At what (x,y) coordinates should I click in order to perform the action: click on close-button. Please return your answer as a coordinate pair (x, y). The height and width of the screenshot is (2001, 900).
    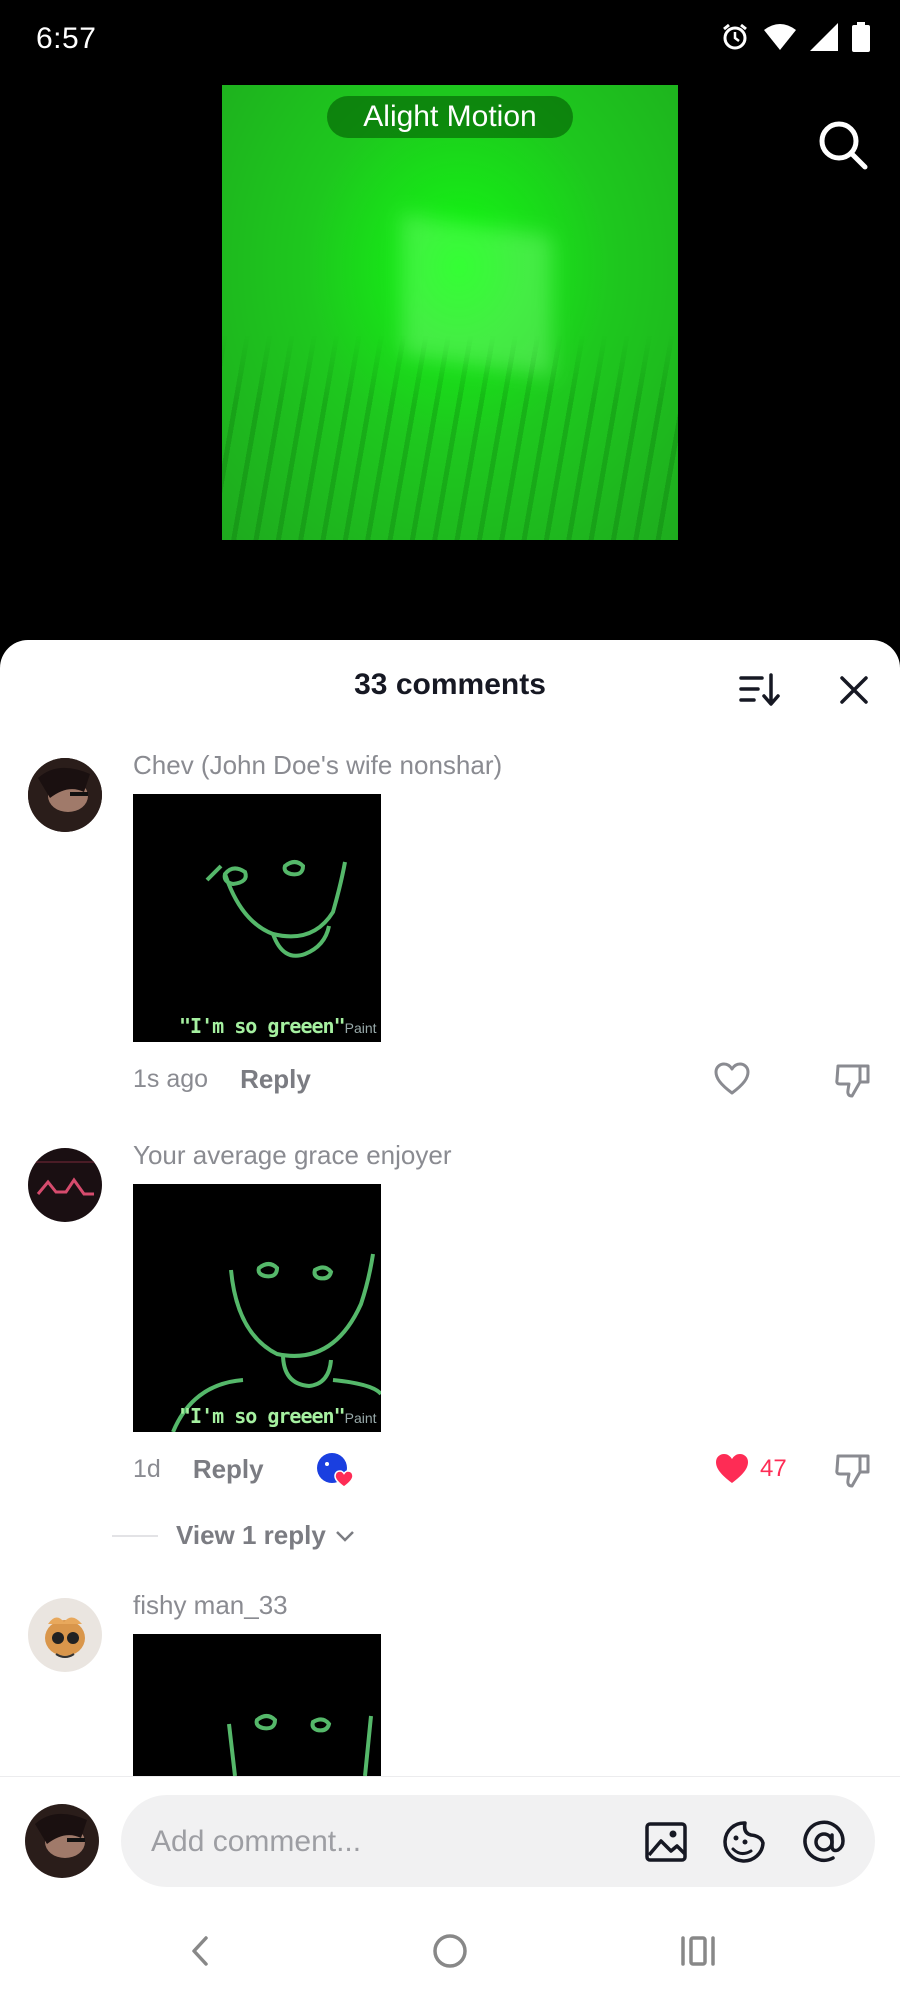
    Looking at the image, I should click on (854, 690).